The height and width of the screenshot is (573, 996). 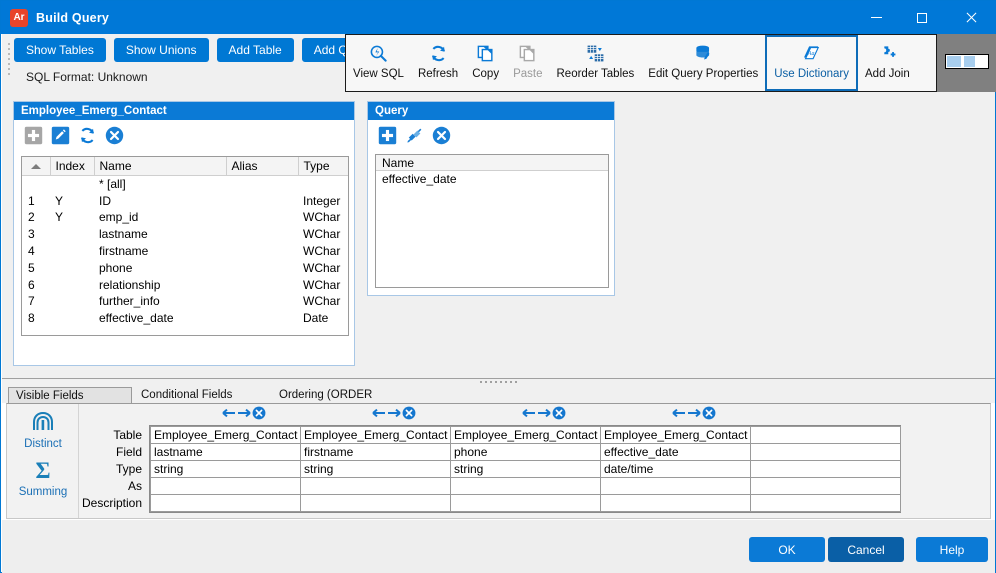 What do you see at coordinates (527, 63) in the screenshot?
I see `toolbar-paste: Paste` at bounding box center [527, 63].